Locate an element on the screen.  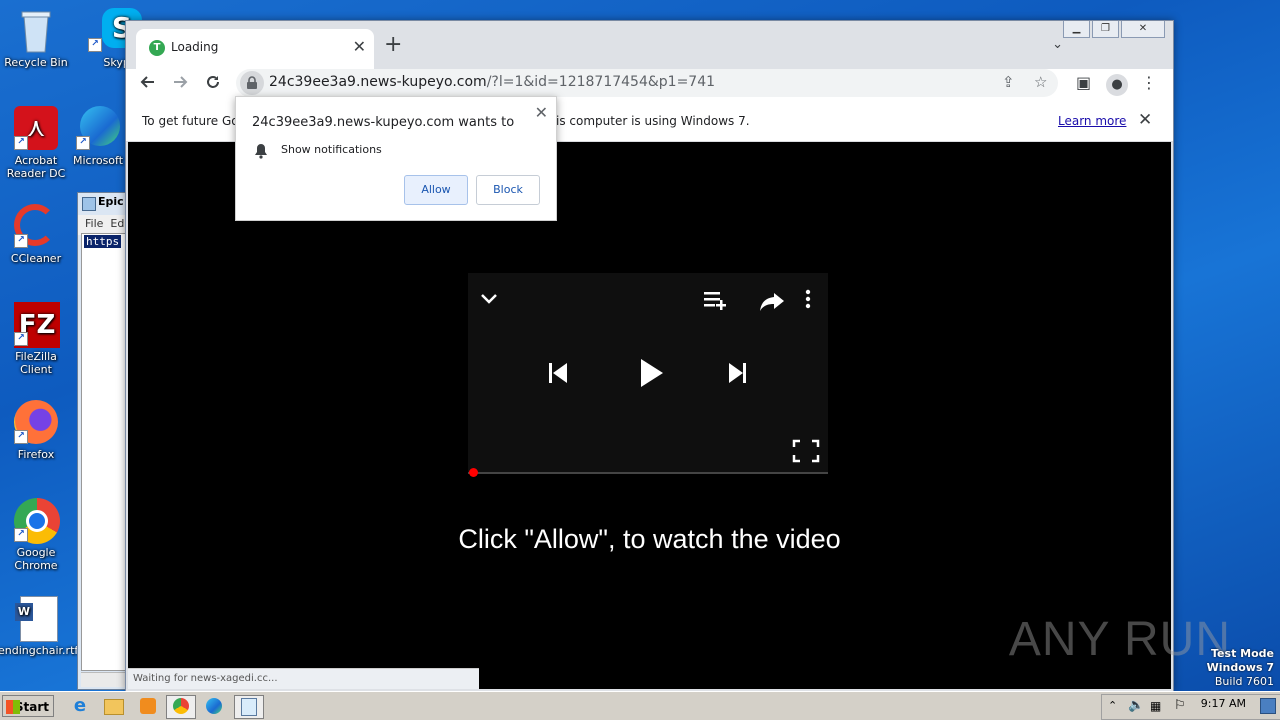
taskbar-media-player-icon is located at coordinates (148, 706).